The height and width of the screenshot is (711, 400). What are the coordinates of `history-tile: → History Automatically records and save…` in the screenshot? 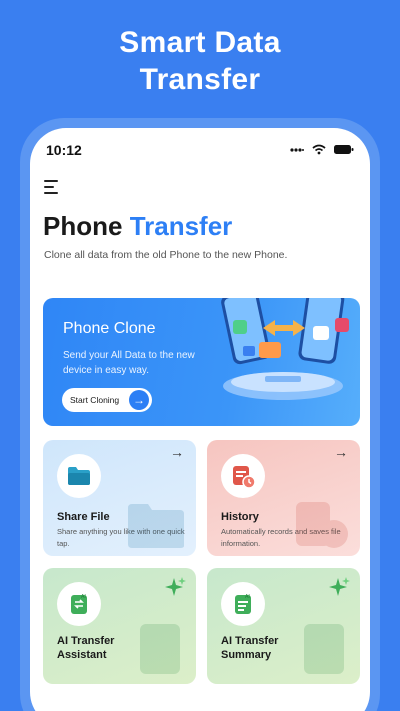 It's located at (283, 498).